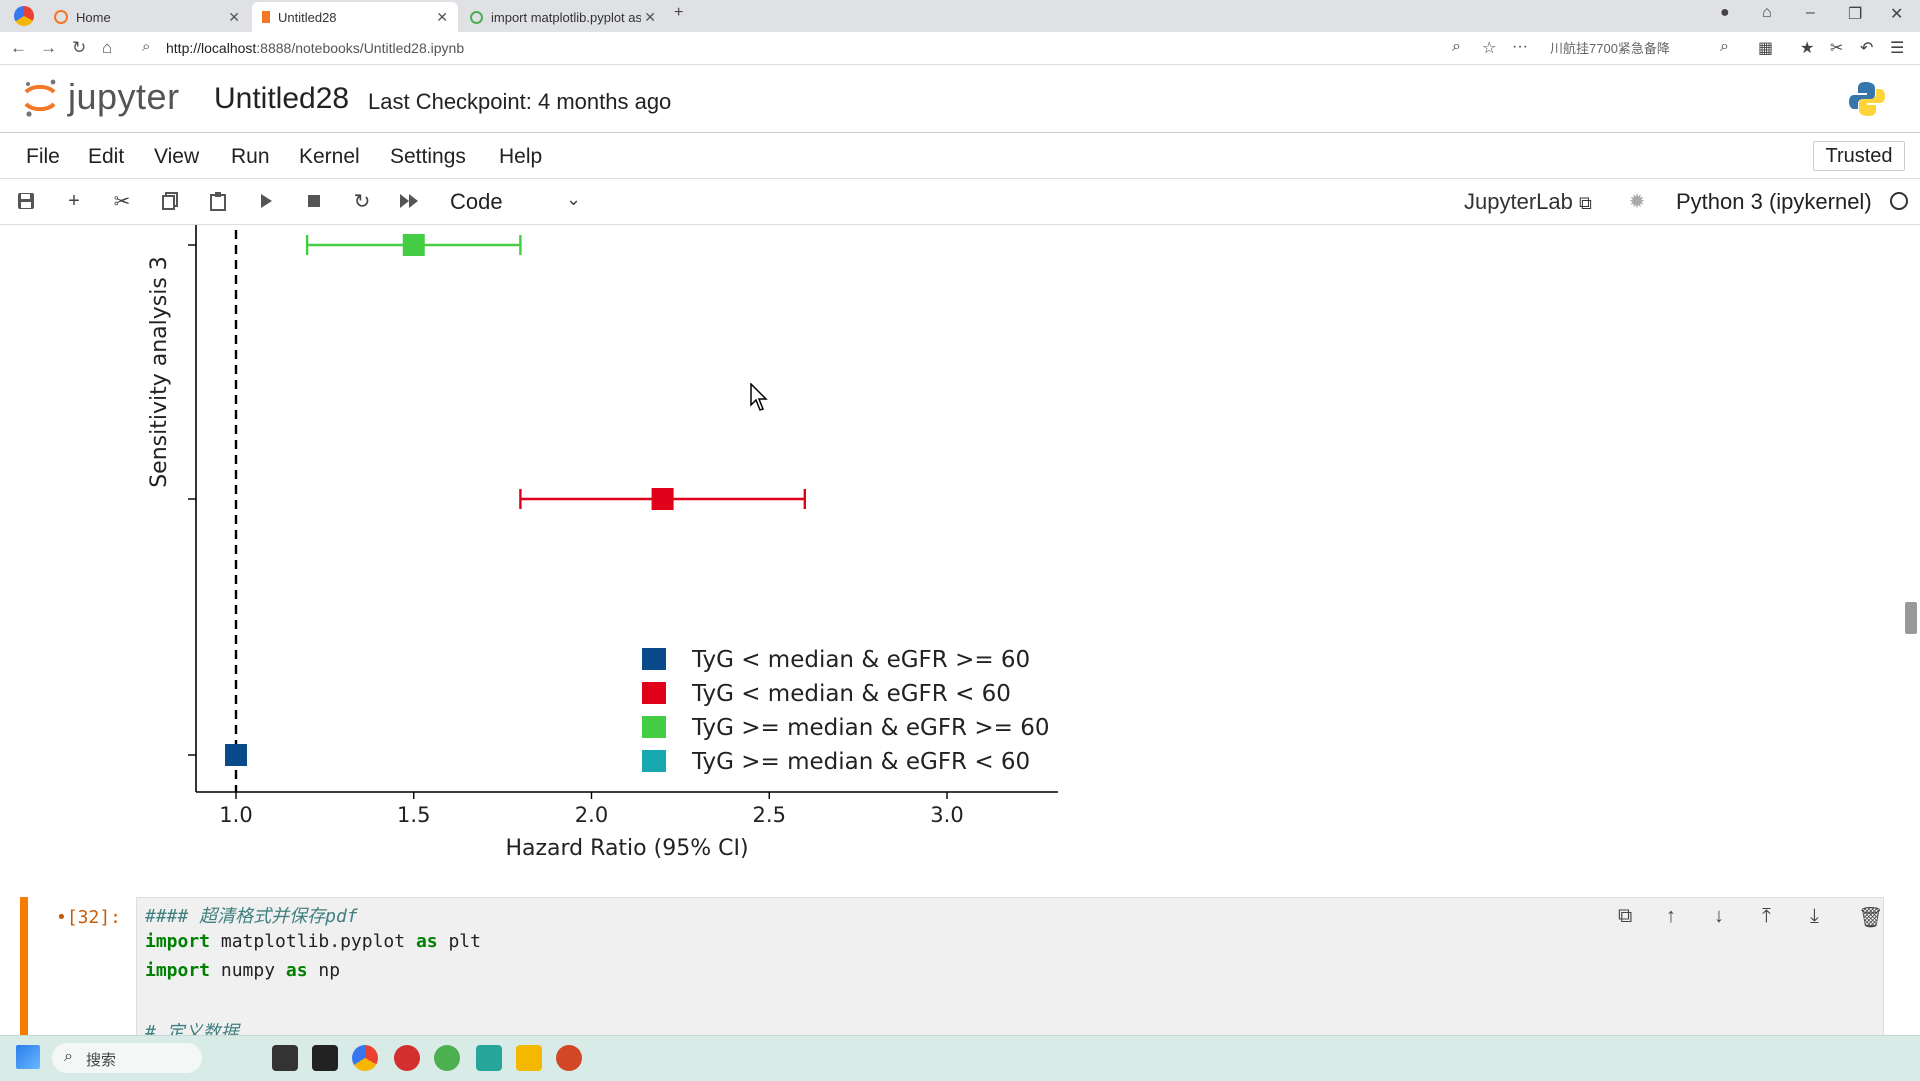 The image size is (1920, 1081). Describe the element at coordinates (1870, 917) in the screenshot. I see `delete-cell-icon: 🗑` at that location.